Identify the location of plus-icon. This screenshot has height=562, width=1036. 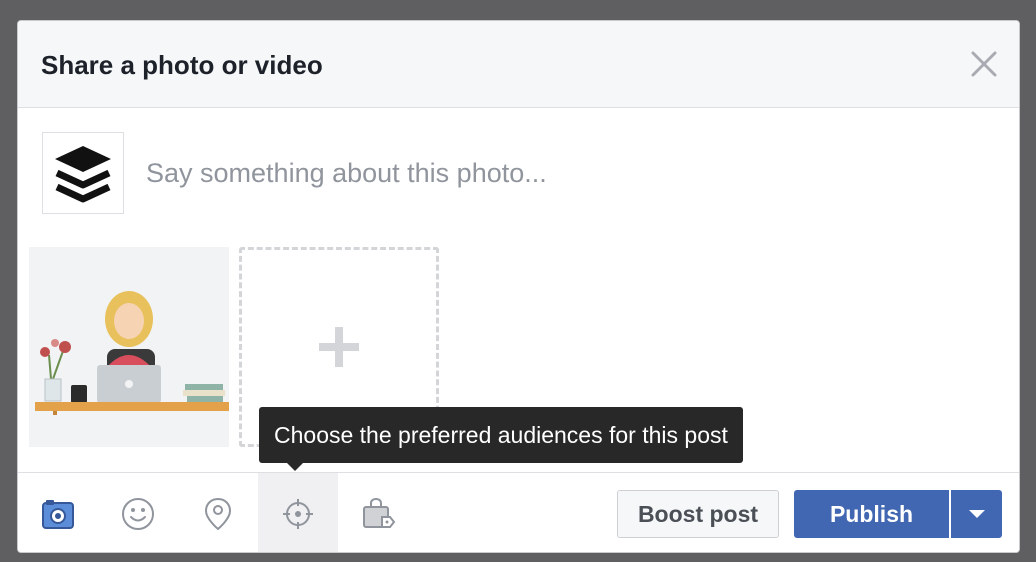
(339, 347).